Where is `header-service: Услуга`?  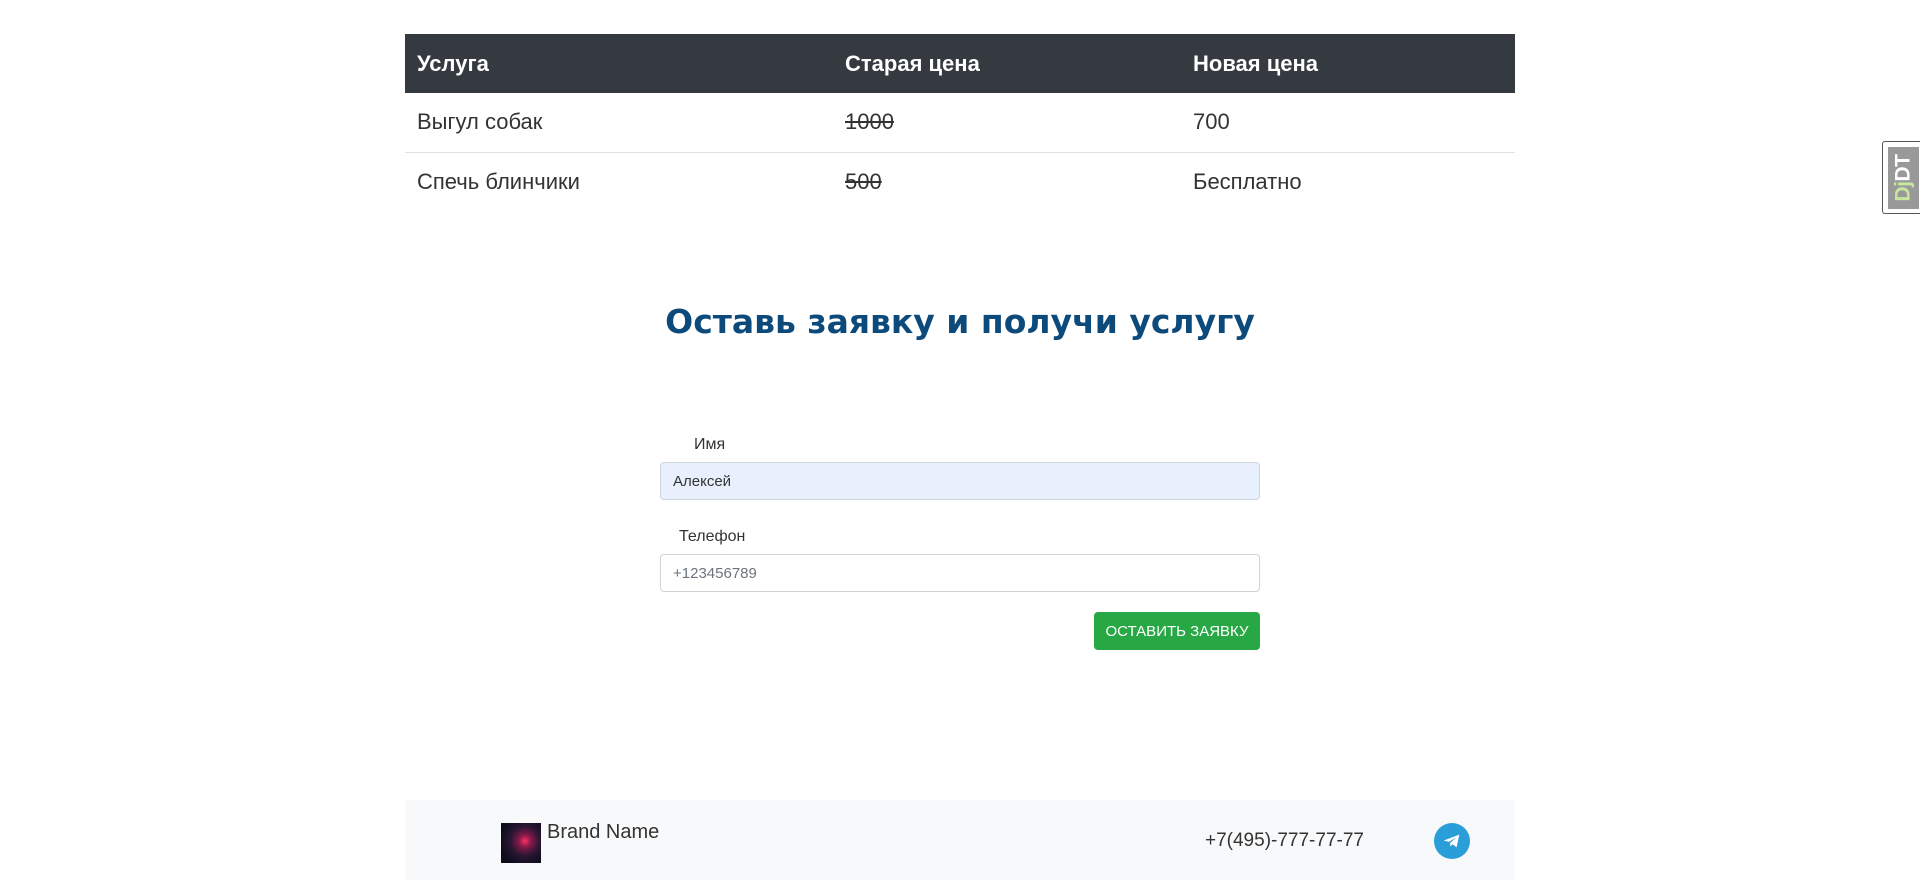 header-service: Услуга is located at coordinates (619, 63).